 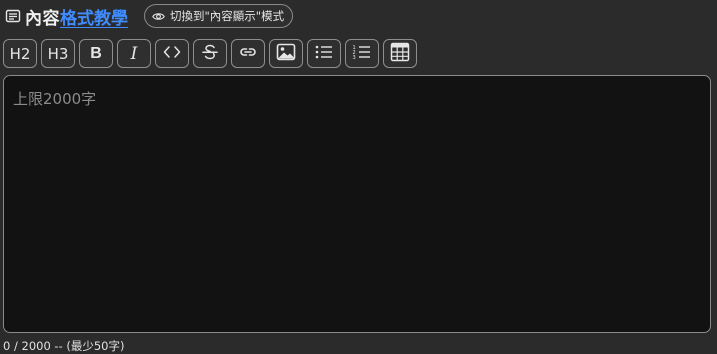 I want to click on formatting-toolbar: H2 H3 B I 1 2 3, so click(x=212, y=53).